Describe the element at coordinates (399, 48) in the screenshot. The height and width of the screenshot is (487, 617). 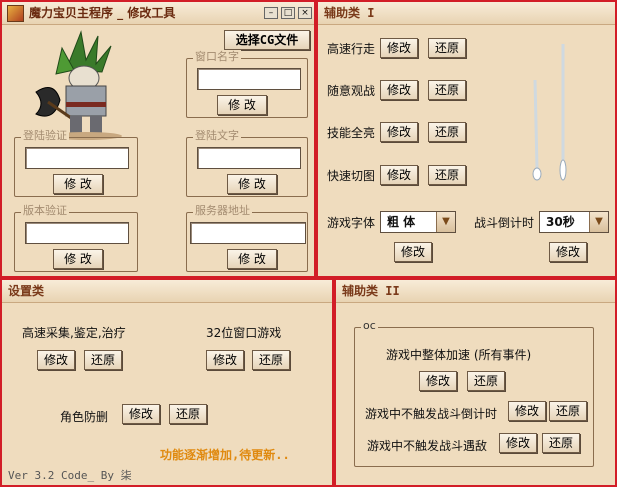
I see `fast-walk-modify-button: 修改` at that location.